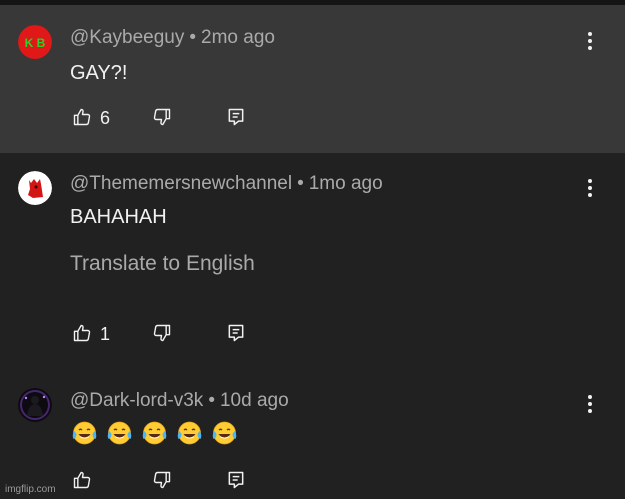  Describe the element at coordinates (118, 217) in the screenshot. I see `comment-text: BAHAHAH` at that location.